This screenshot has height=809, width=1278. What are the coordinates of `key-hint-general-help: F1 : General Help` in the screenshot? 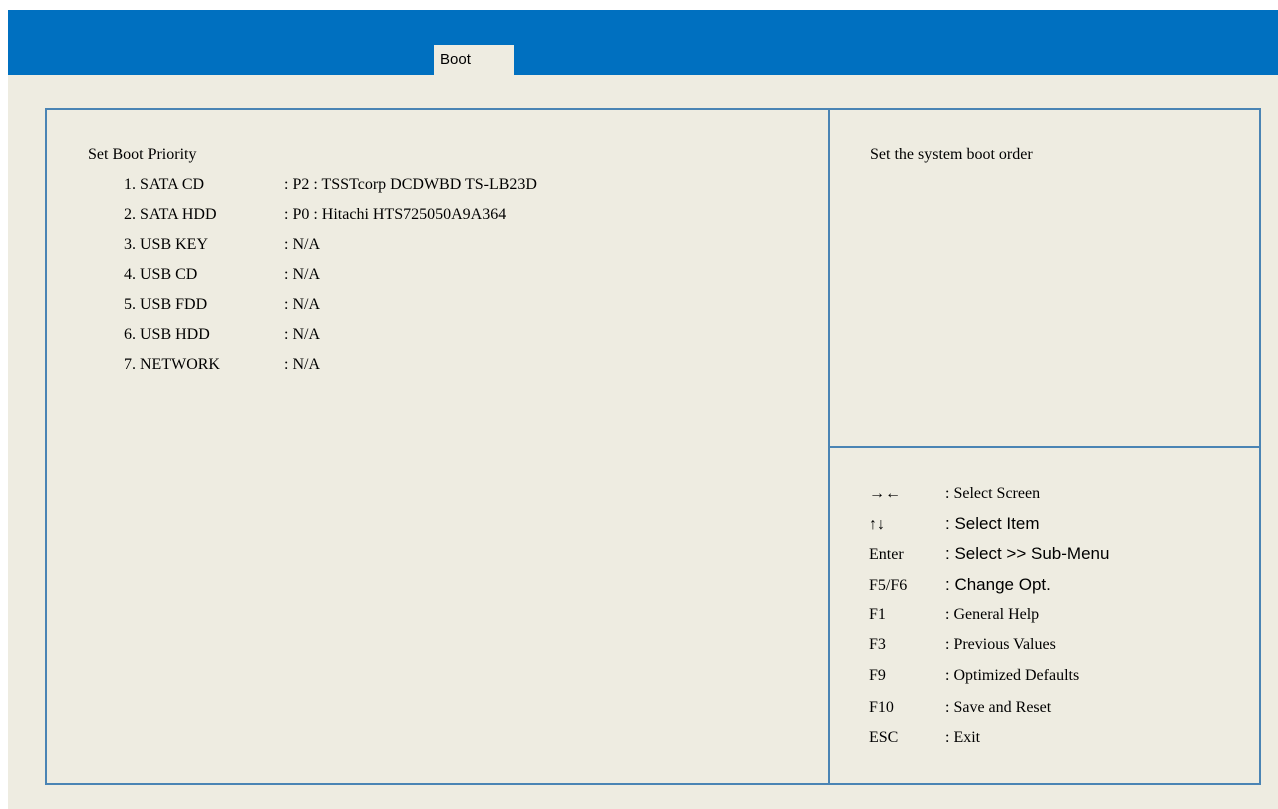 It's located at (954, 615).